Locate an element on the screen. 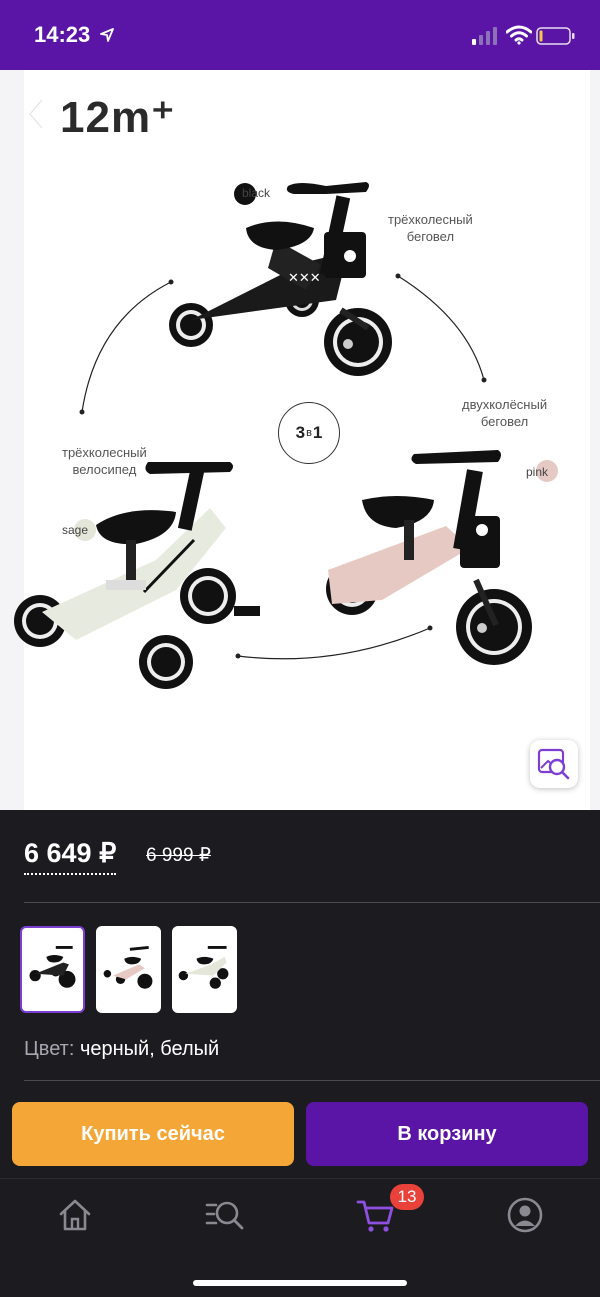 The width and height of the screenshot is (600, 1297). badge-preposition: в is located at coordinates (309, 433).